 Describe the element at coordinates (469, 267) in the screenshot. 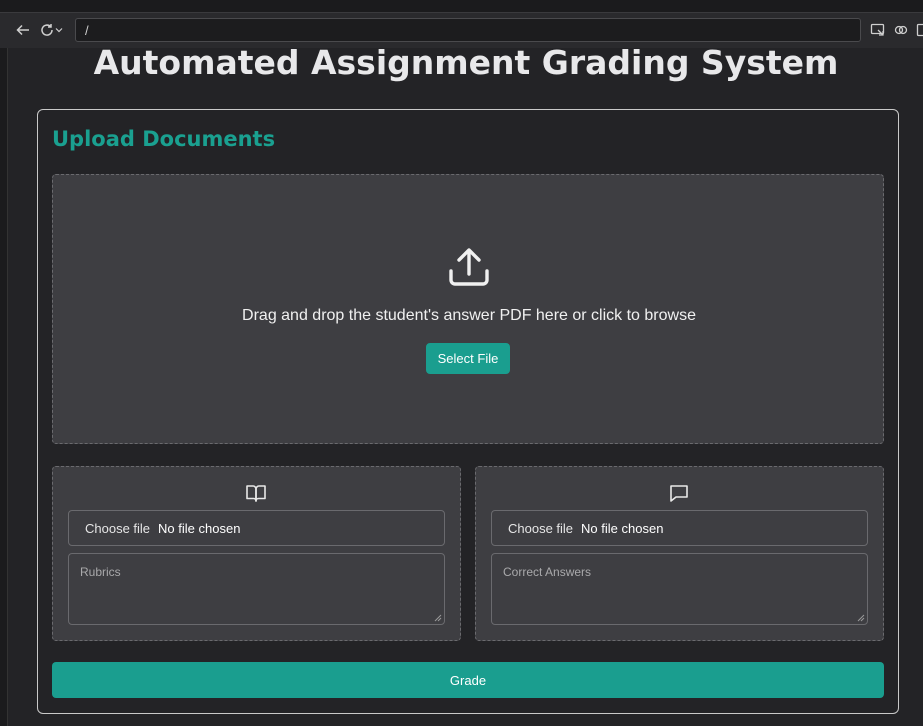

I see `upload-icon` at that location.